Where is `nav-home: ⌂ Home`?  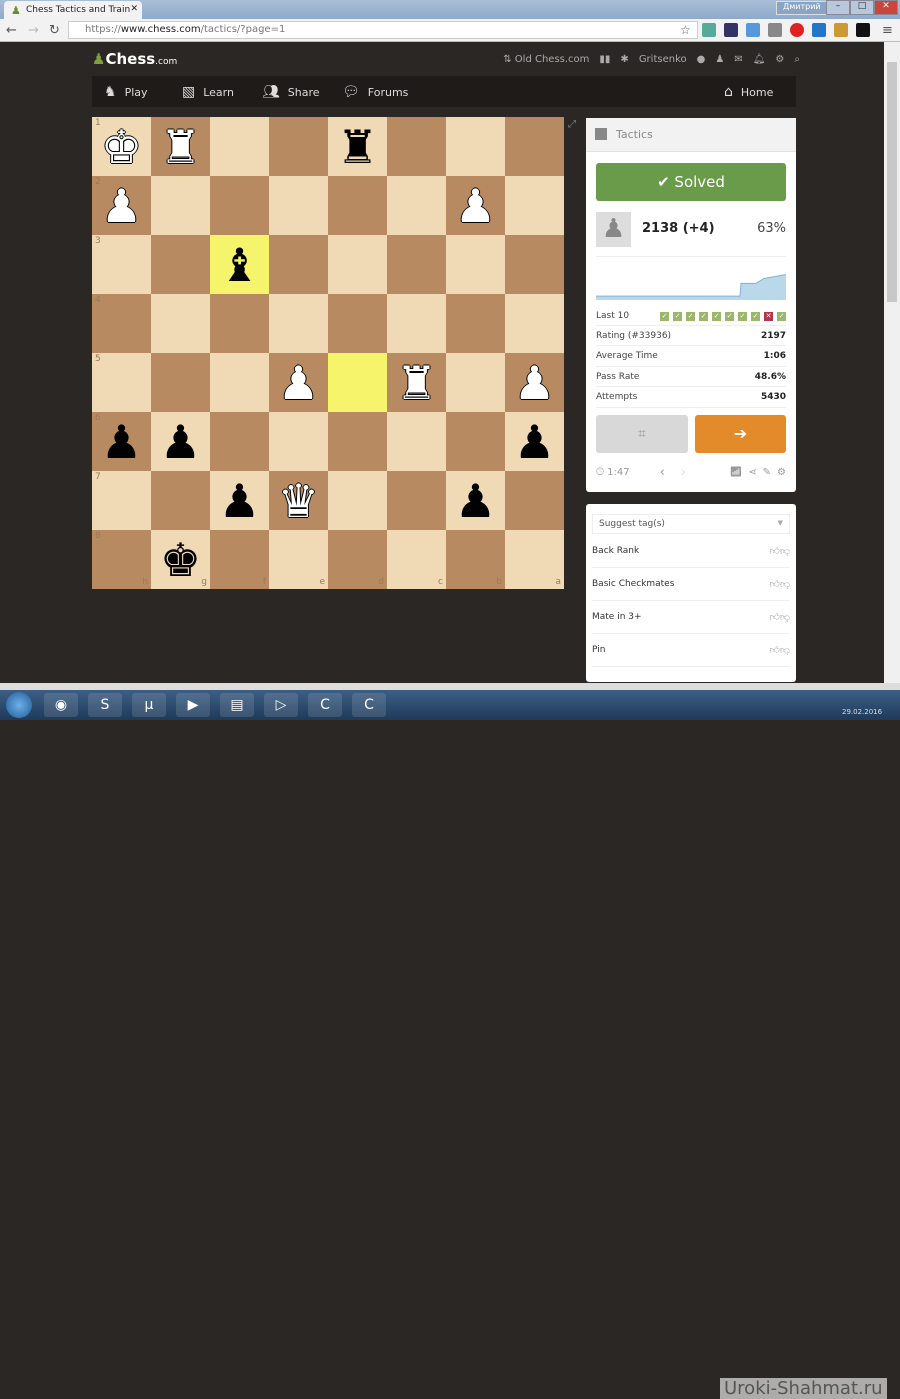
nav-home: ⌂ Home is located at coordinates (748, 92).